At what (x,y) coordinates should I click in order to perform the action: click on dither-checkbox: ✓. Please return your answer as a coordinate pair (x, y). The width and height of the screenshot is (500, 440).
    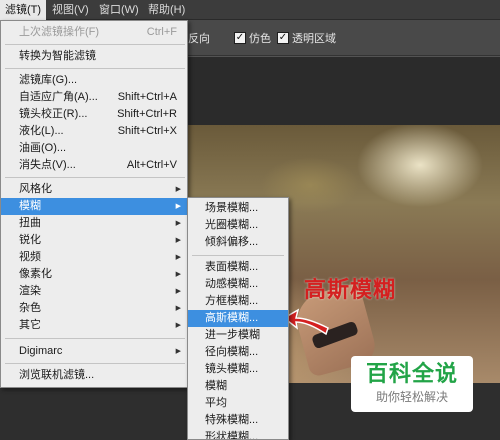
    Looking at the image, I should click on (240, 38).